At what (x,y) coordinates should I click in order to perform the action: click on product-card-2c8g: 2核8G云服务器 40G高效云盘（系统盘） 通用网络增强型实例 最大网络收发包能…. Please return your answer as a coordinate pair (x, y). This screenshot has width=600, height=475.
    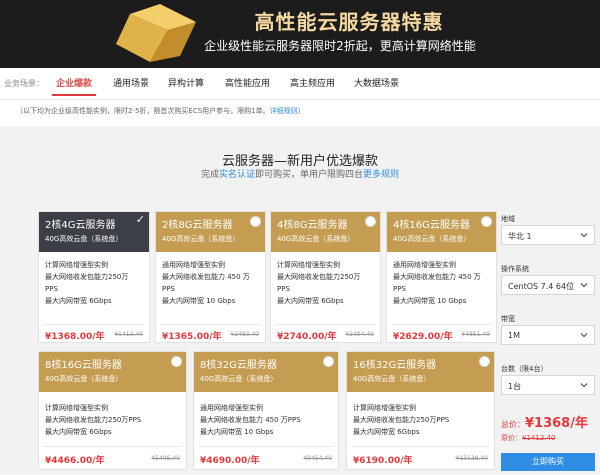
    Looking at the image, I should click on (210, 277).